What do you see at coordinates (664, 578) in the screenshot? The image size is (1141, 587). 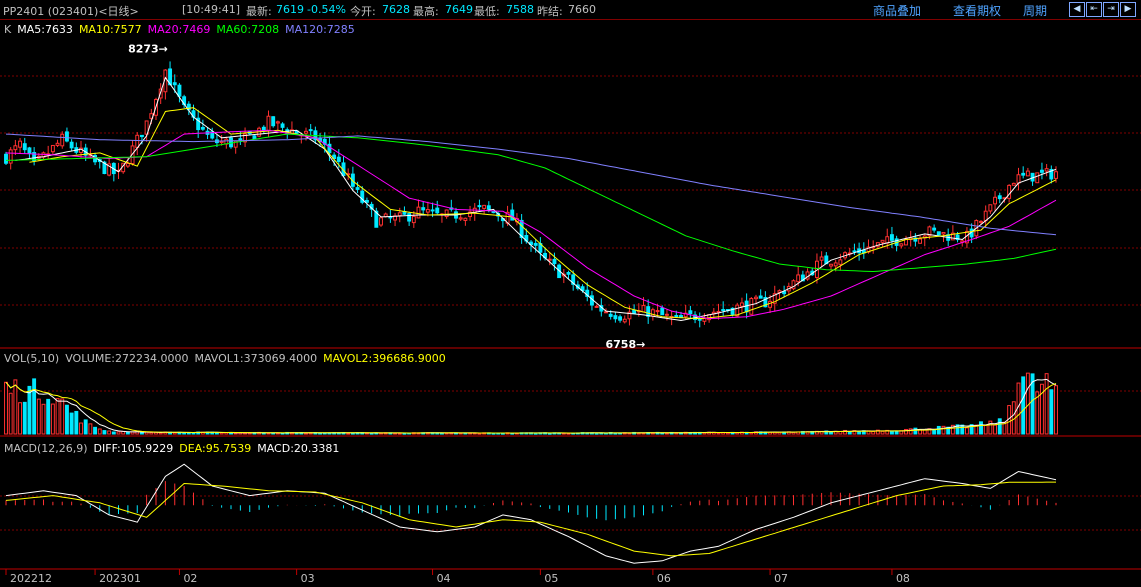 I see `axis-tick-label: 06` at bounding box center [664, 578].